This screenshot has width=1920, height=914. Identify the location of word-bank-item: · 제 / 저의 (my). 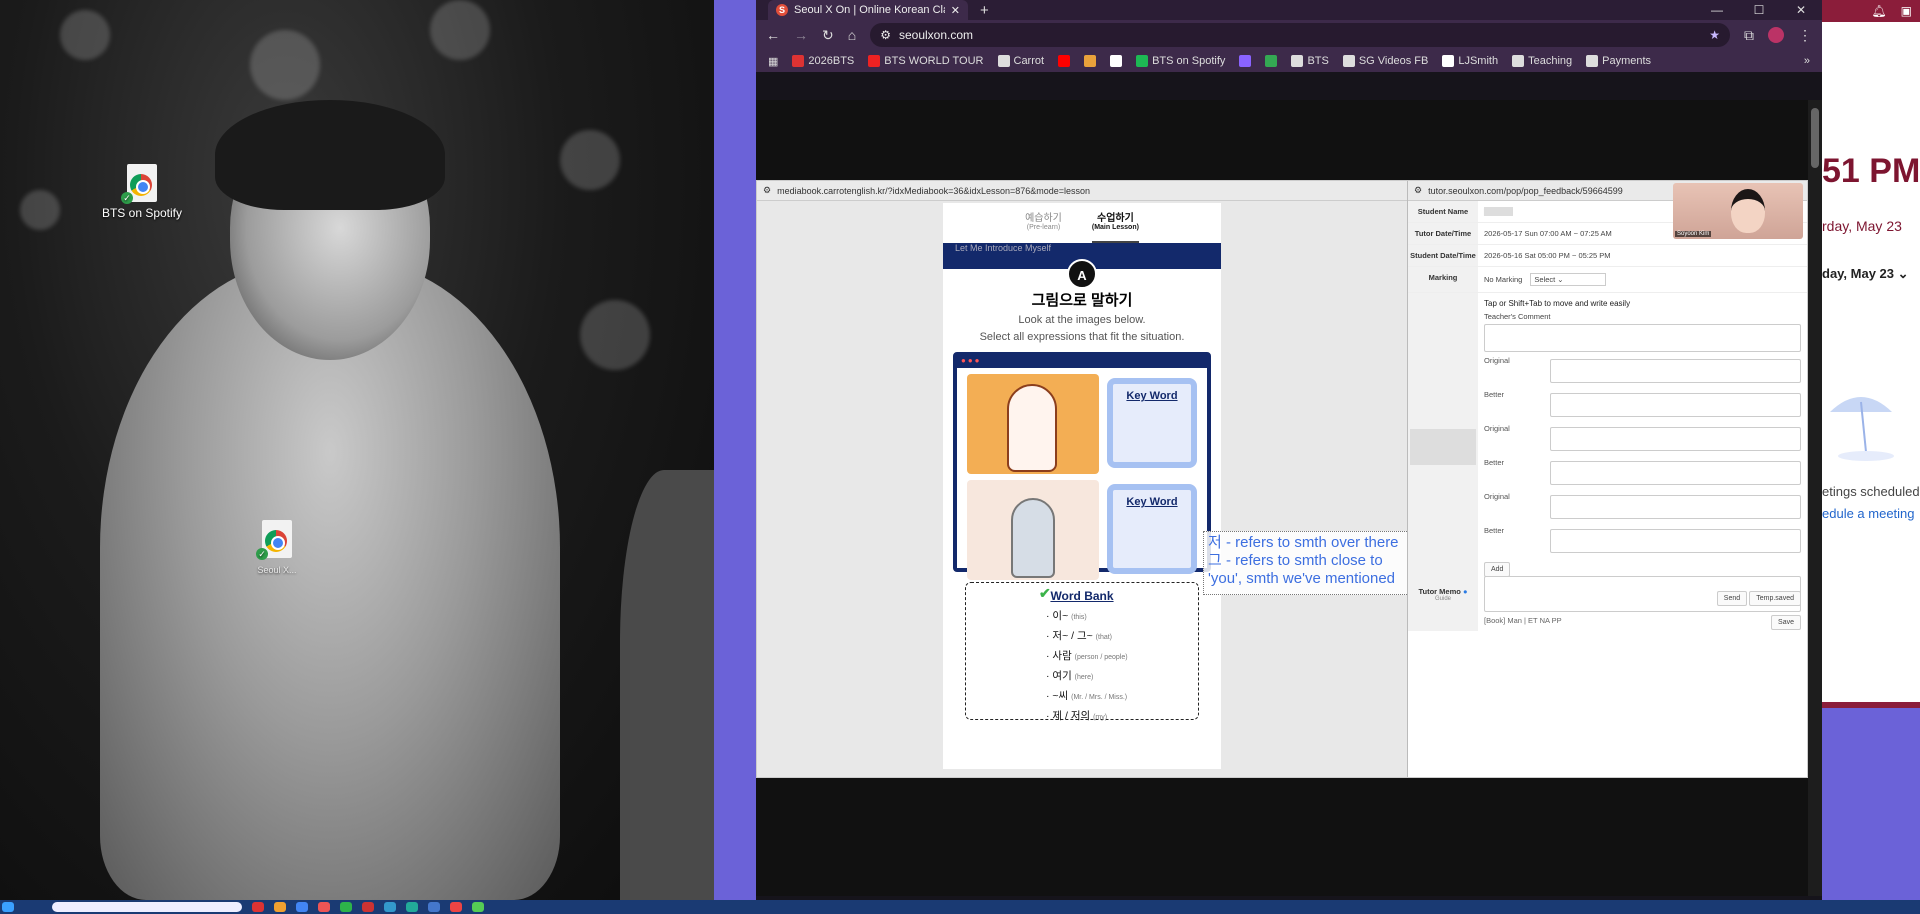
(1082, 717).